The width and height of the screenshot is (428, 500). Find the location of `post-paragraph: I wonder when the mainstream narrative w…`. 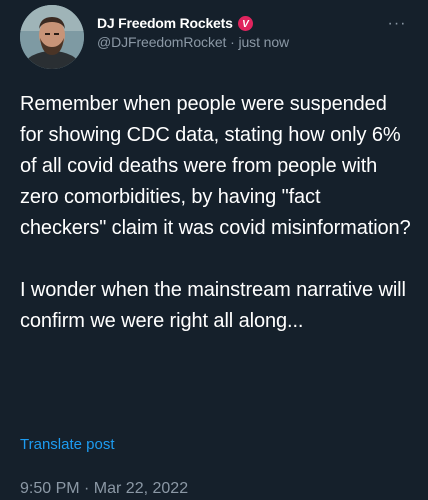

post-paragraph: I wonder when the mainstream narrative w… is located at coordinates (213, 305).